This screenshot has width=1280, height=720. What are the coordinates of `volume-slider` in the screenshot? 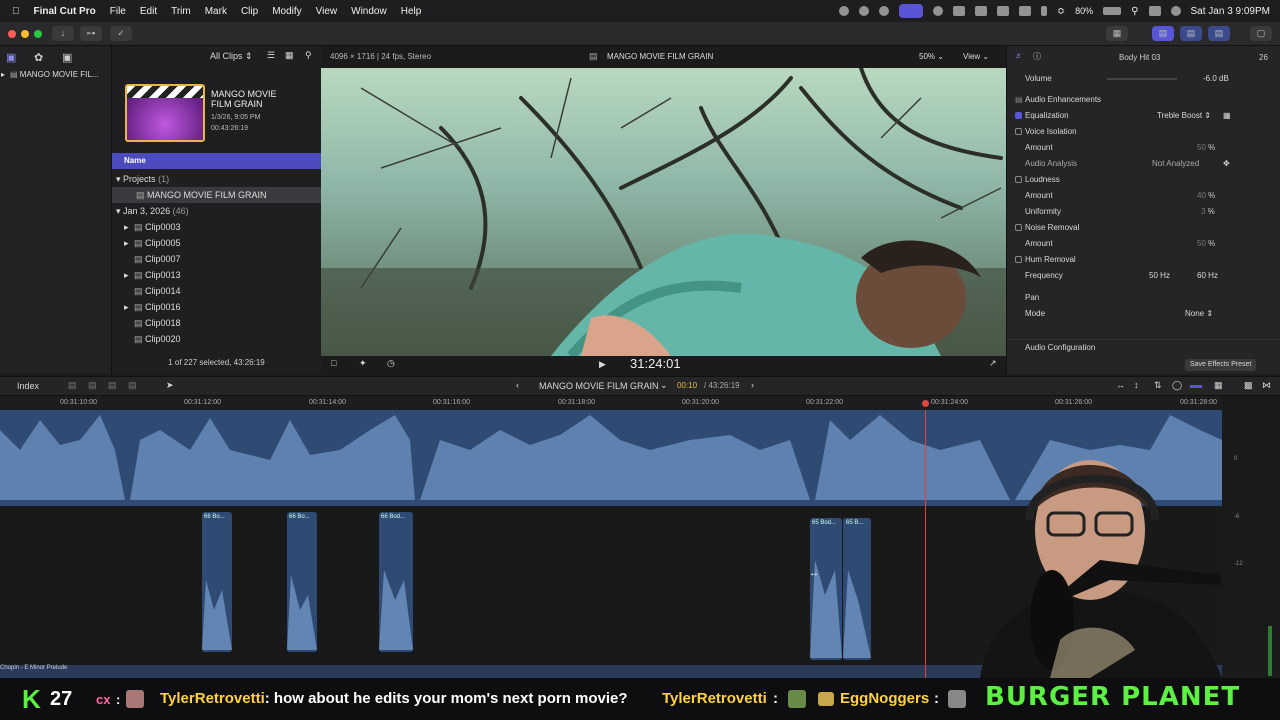 It's located at (1142, 79).